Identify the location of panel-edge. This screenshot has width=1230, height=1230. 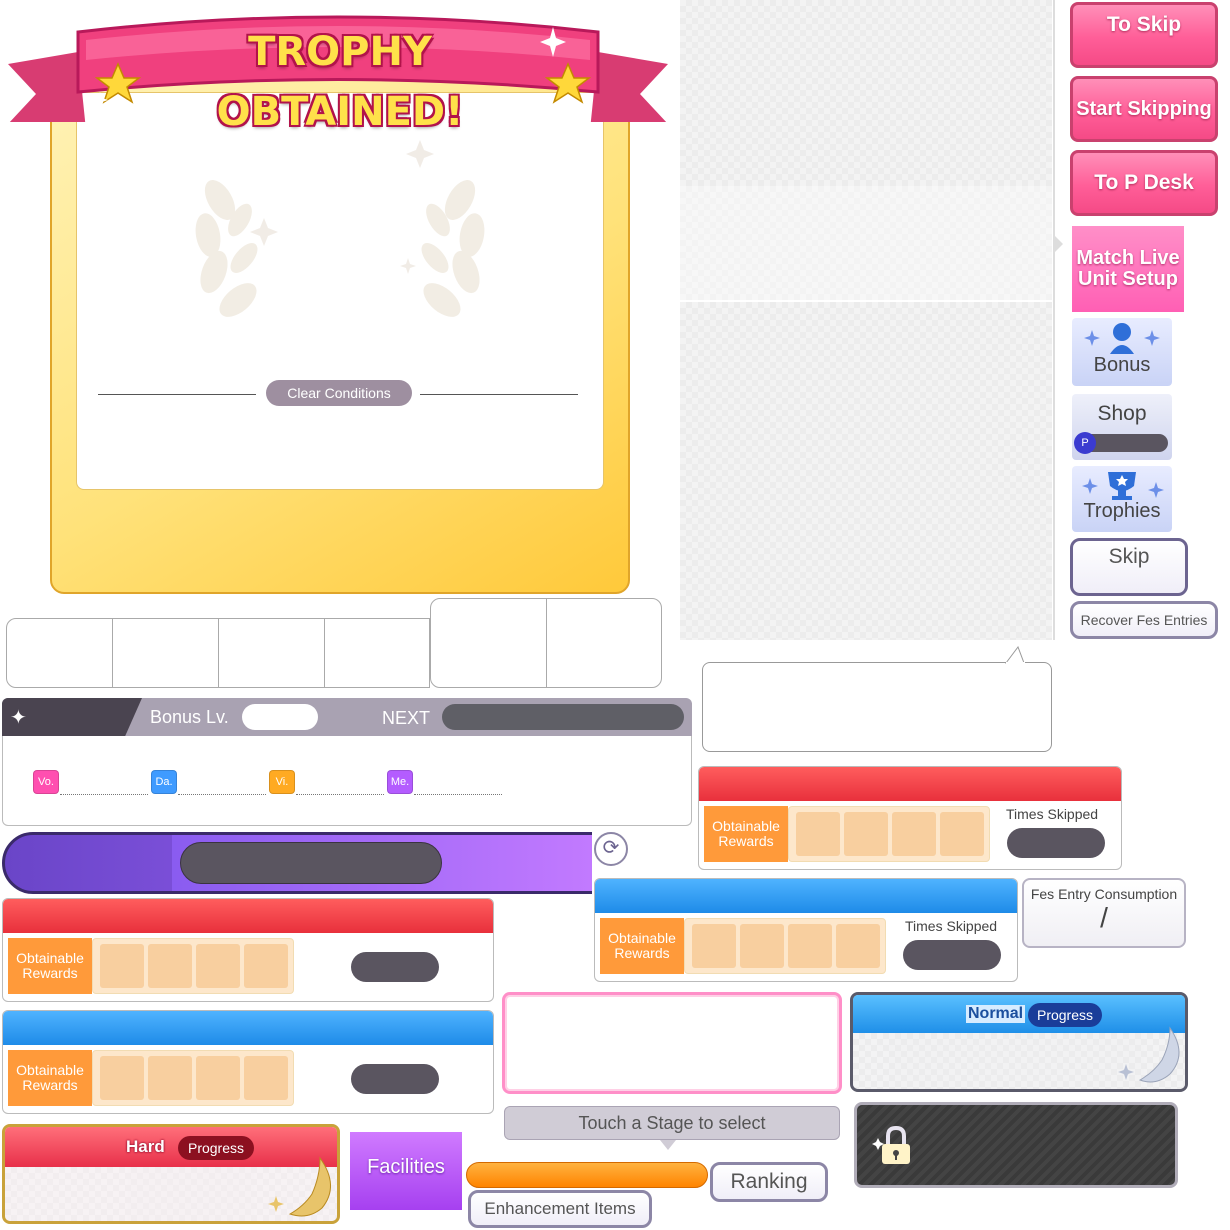
(1054, 320).